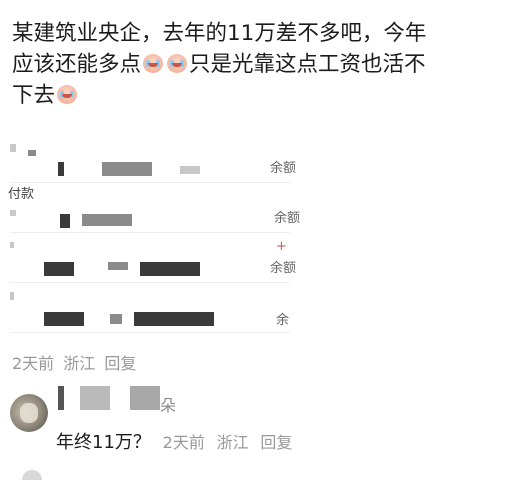 This screenshot has height=480, width=512. What do you see at coordinates (33, 363) in the screenshot?
I see `post-time: 2天前` at bounding box center [33, 363].